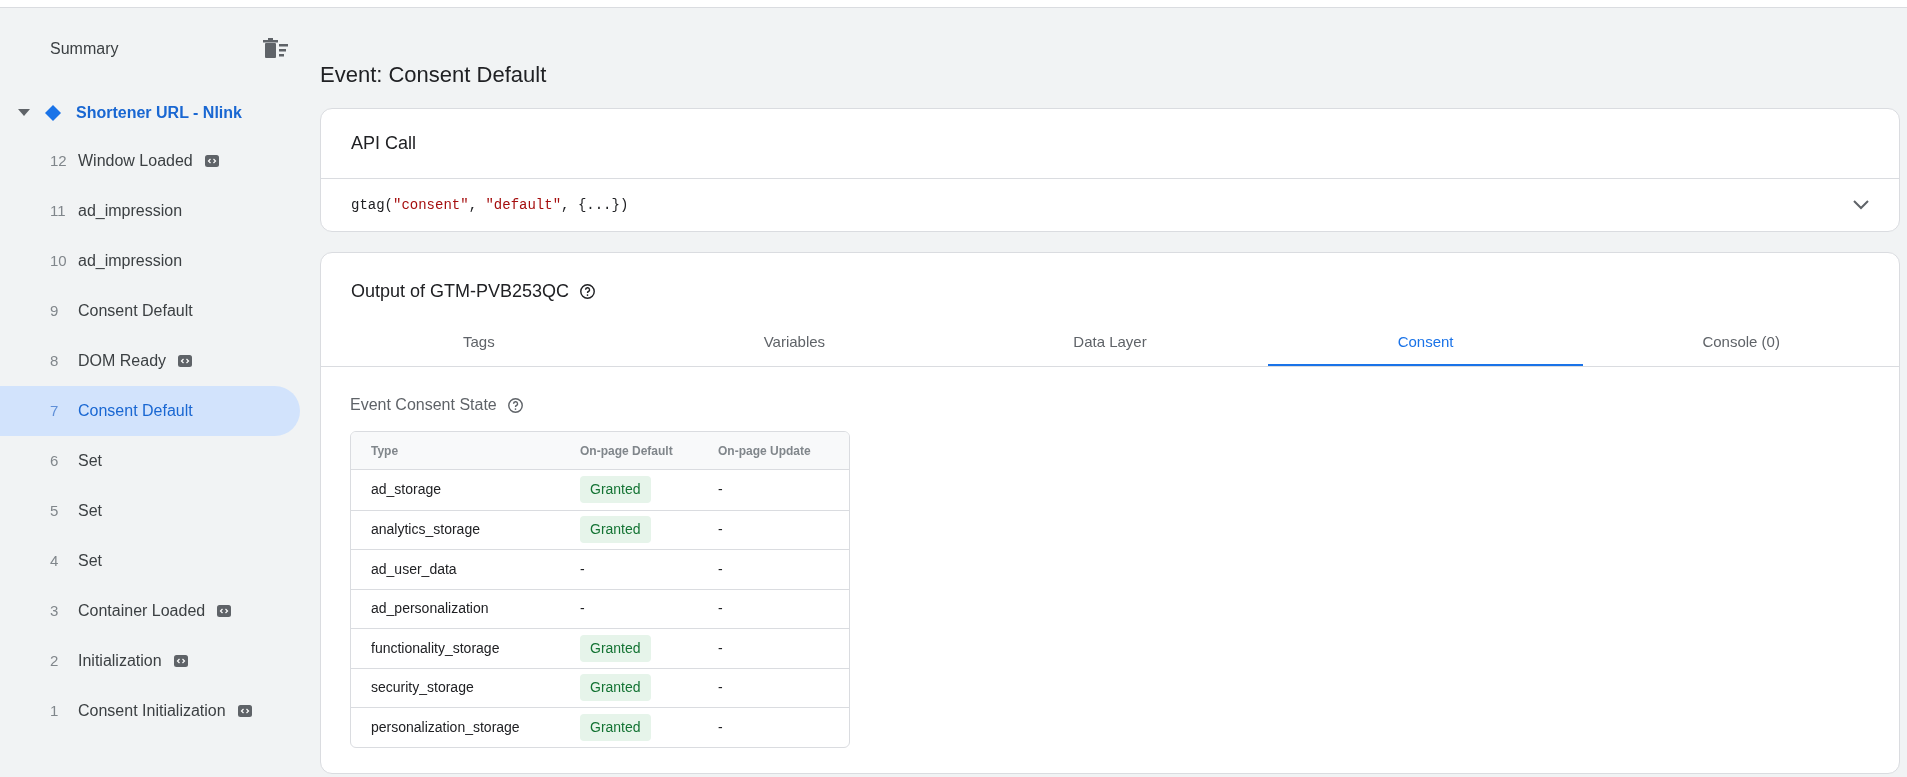  I want to click on column-header: Type, so click(385, 451).